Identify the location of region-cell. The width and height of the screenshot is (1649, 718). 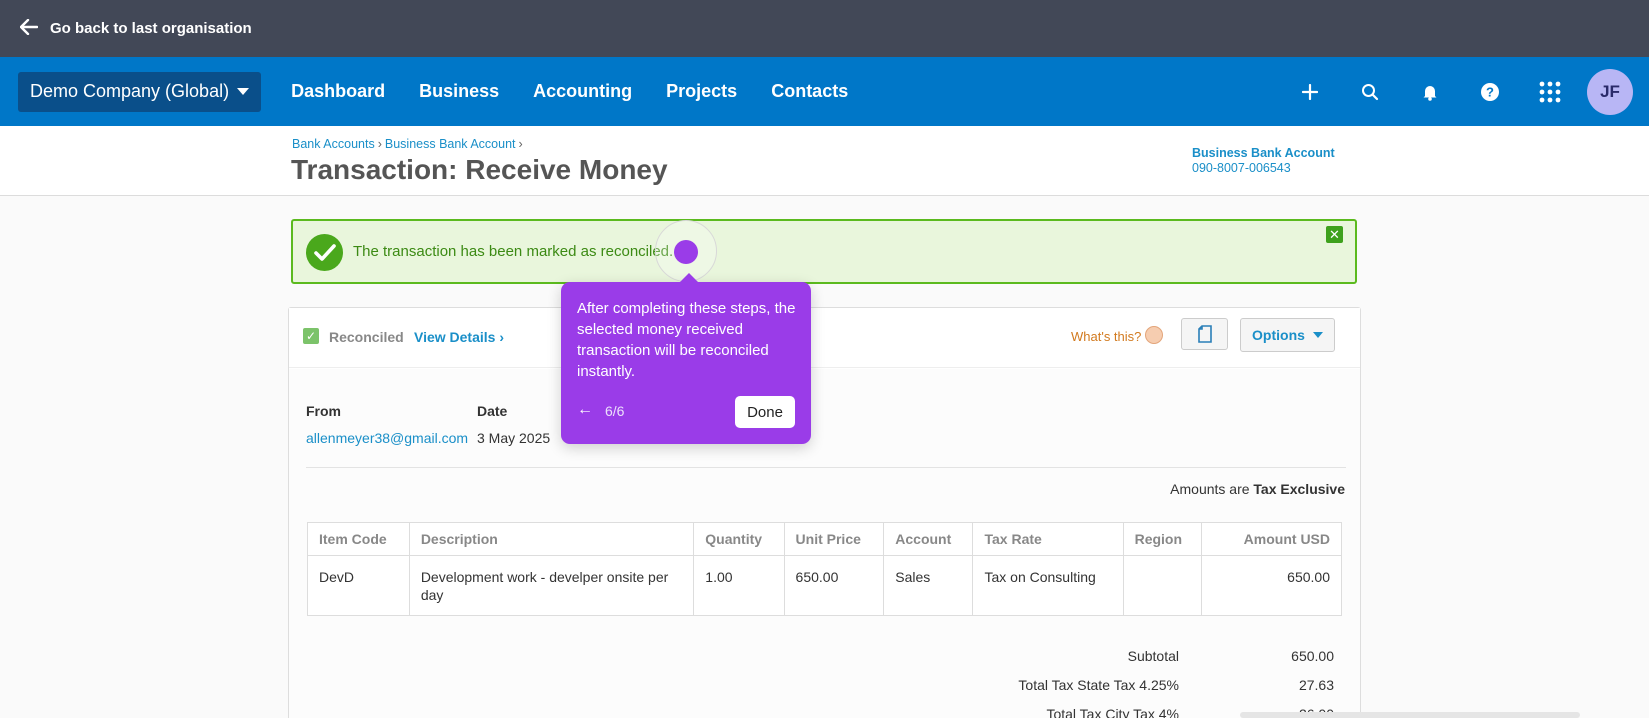
(1162, 585).